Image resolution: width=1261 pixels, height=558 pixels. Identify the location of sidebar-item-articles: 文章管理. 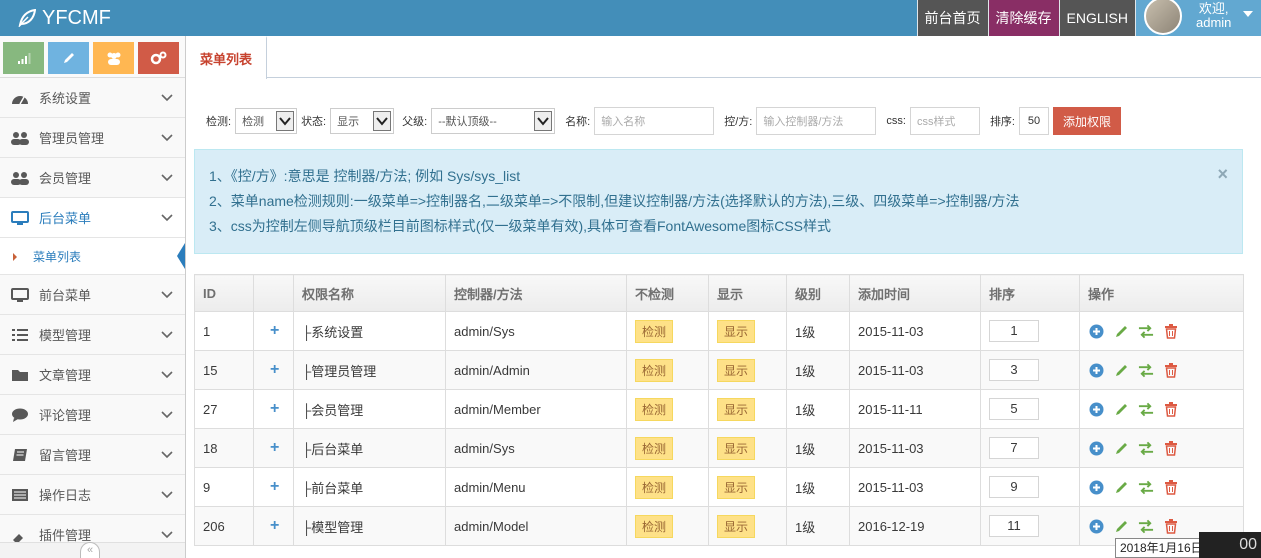
(92, 375).